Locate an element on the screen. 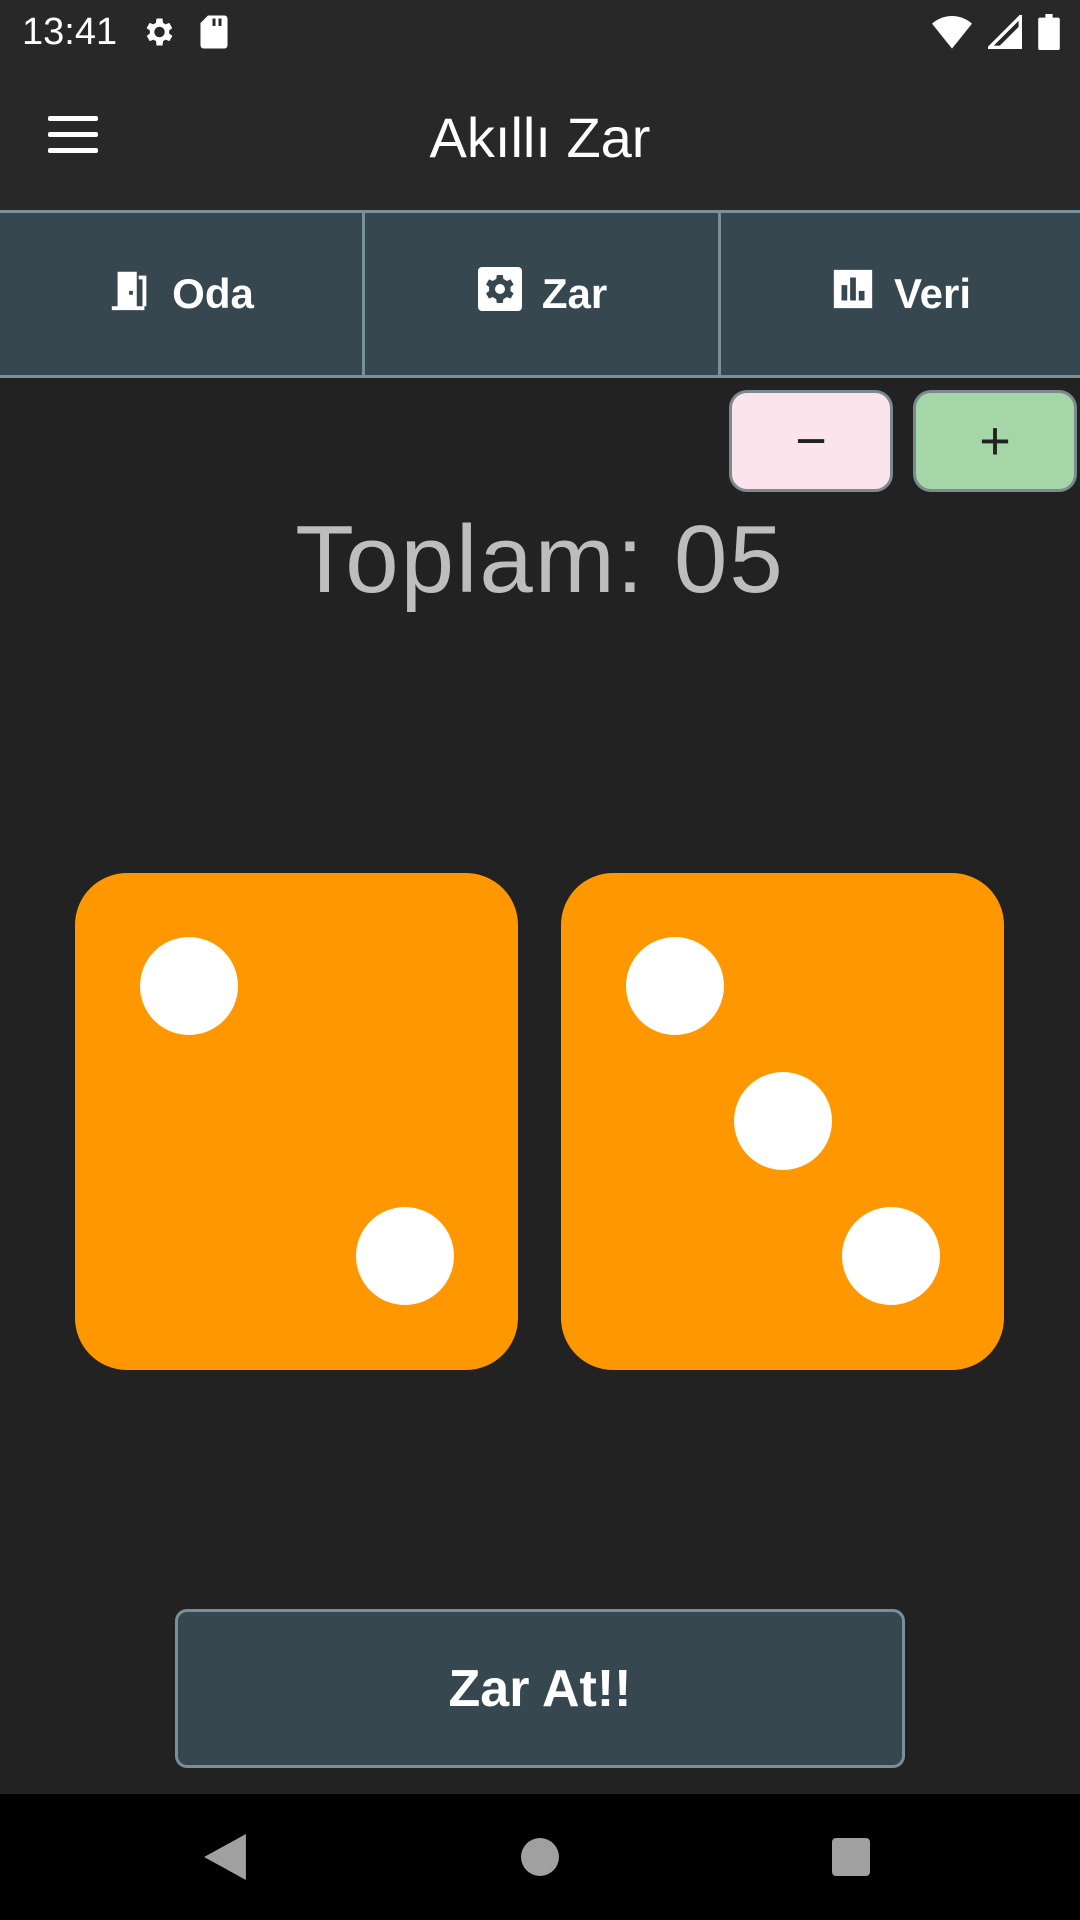 The image size is (1080, 1920). tab-bar: Oda Zar Veri is located at coordinates (540, 294).